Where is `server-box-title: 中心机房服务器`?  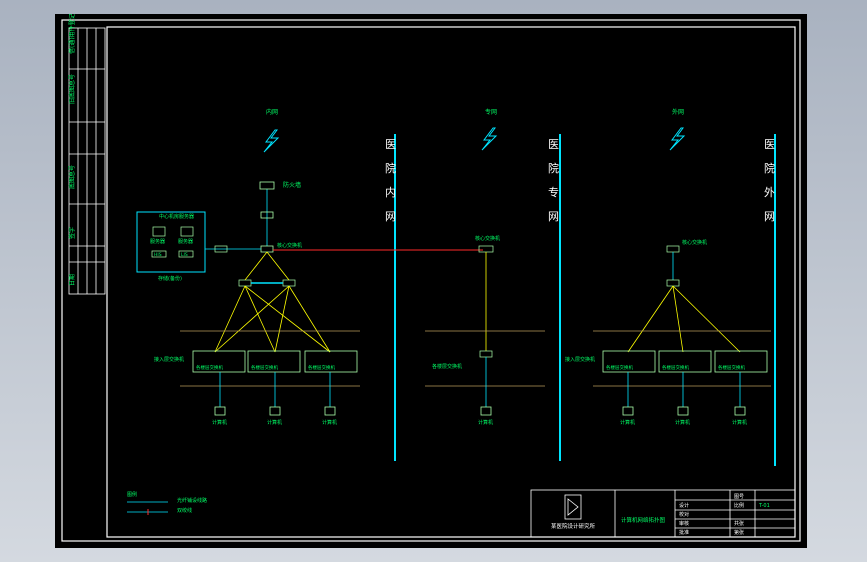
server-box-title: 中心机房服务器 is located at coordinates (176, 216).